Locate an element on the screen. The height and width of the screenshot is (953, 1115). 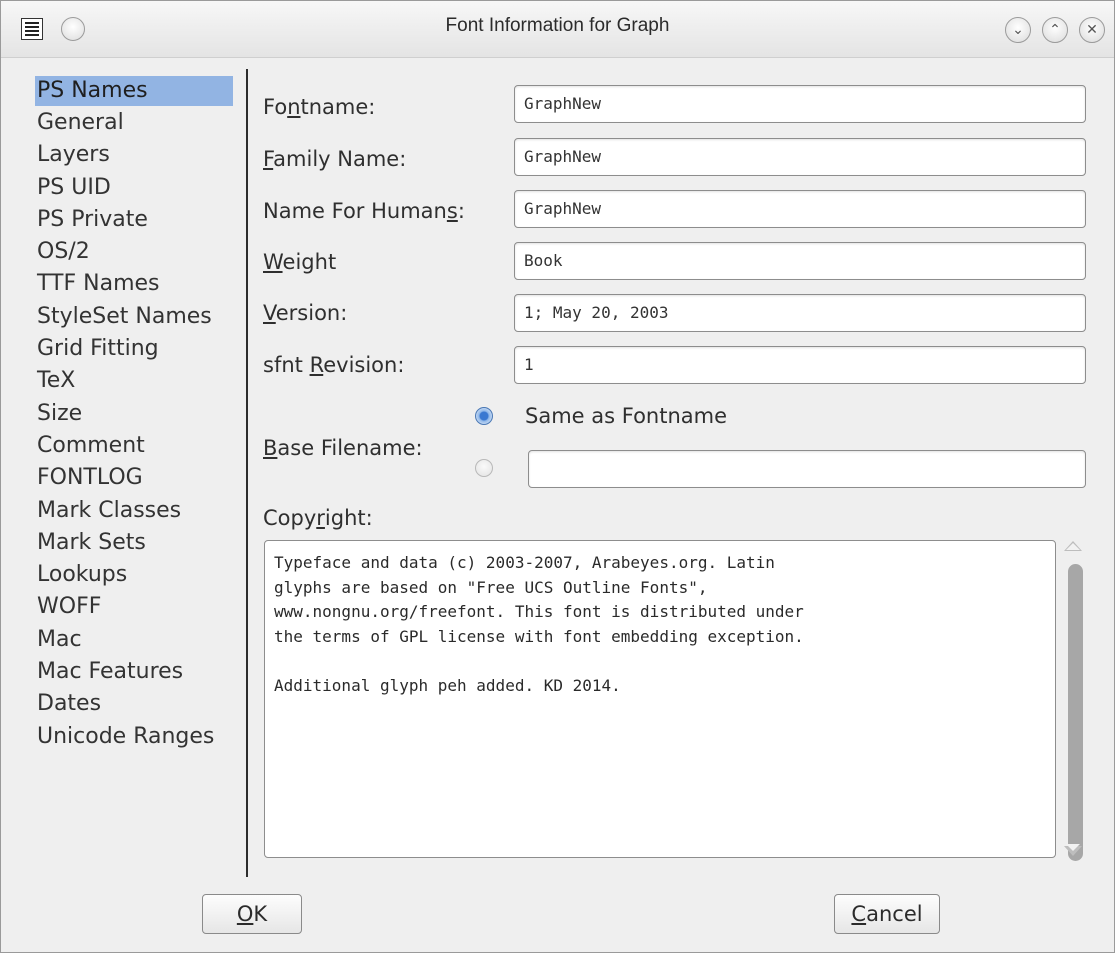
sidebar-item-size: Size is located at coordinates (135, 414).